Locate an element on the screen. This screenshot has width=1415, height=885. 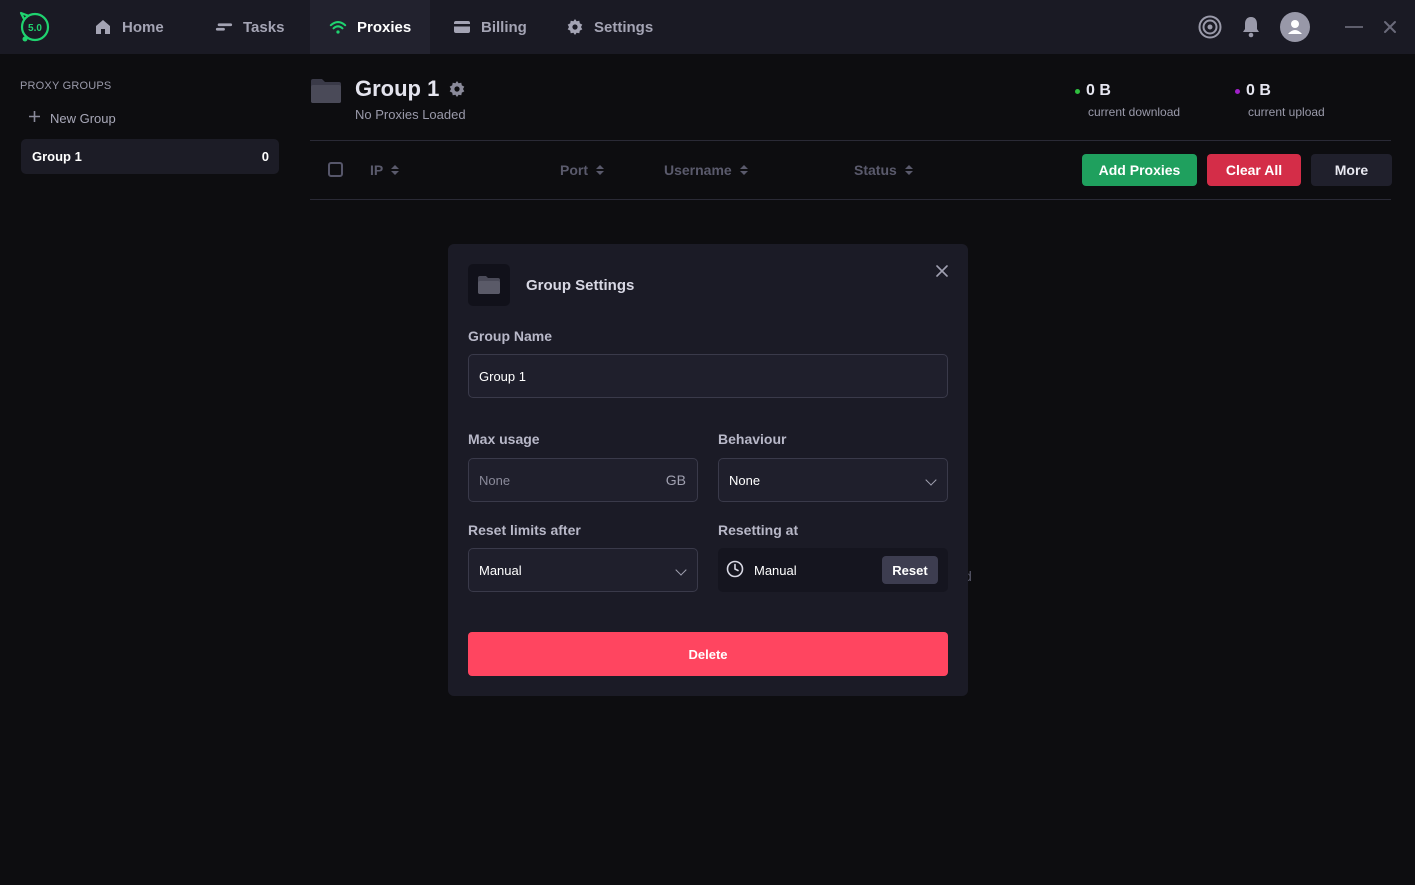
column-header-status: Status is located at coordinates (883, 170).